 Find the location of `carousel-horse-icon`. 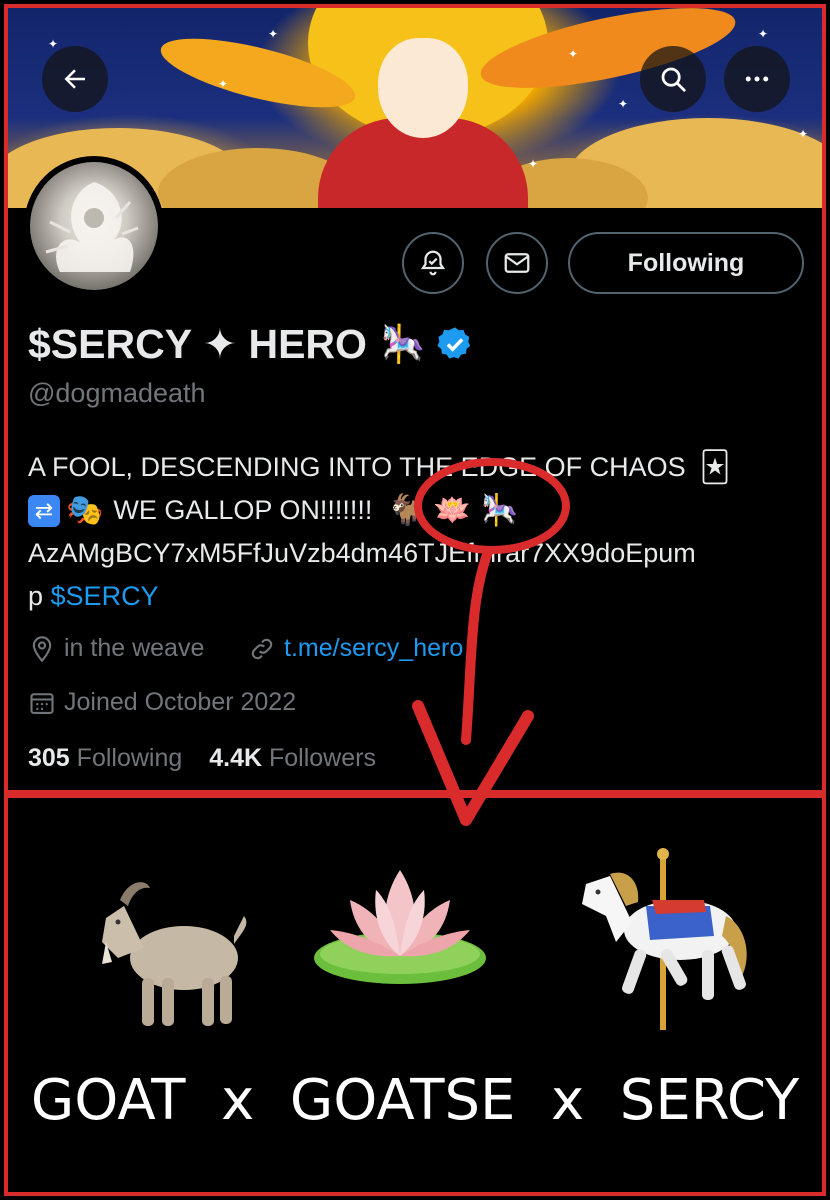

carousel-horse-icon is located at coordinates (666, 943).